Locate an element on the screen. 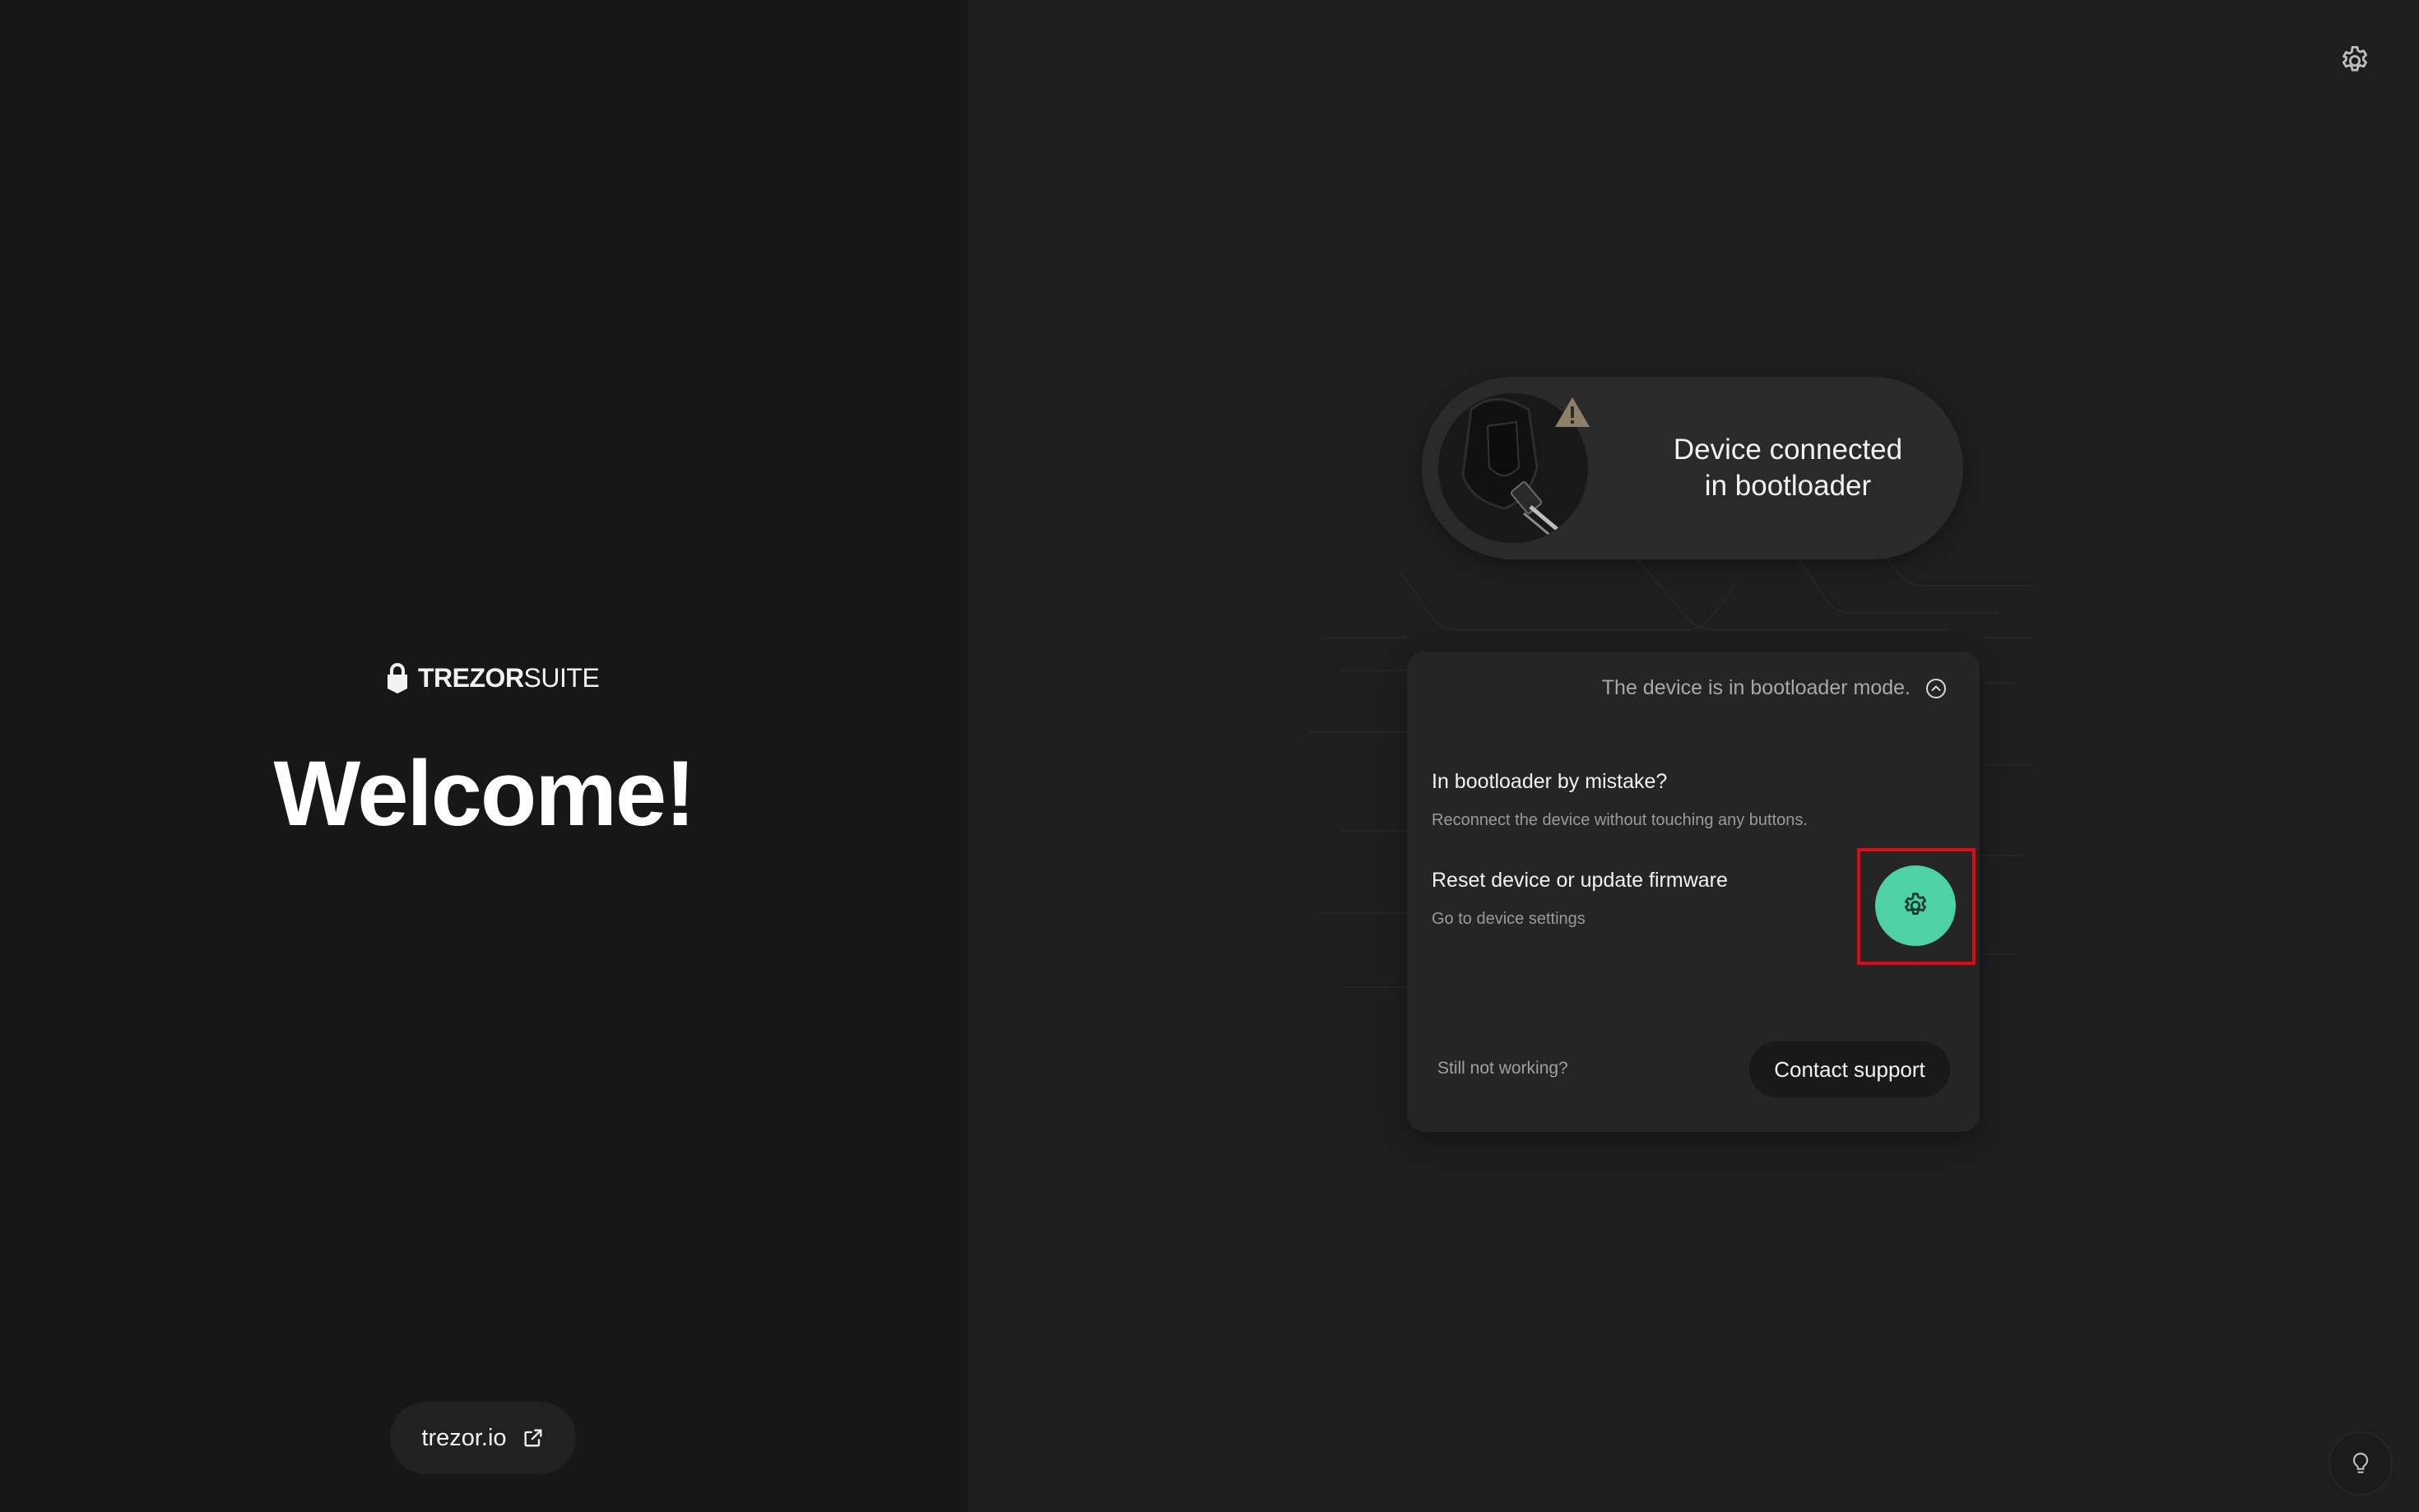 The height and width of the screenshot is (1512, 2419). warning-icon is located at coordinates (1572, 412).